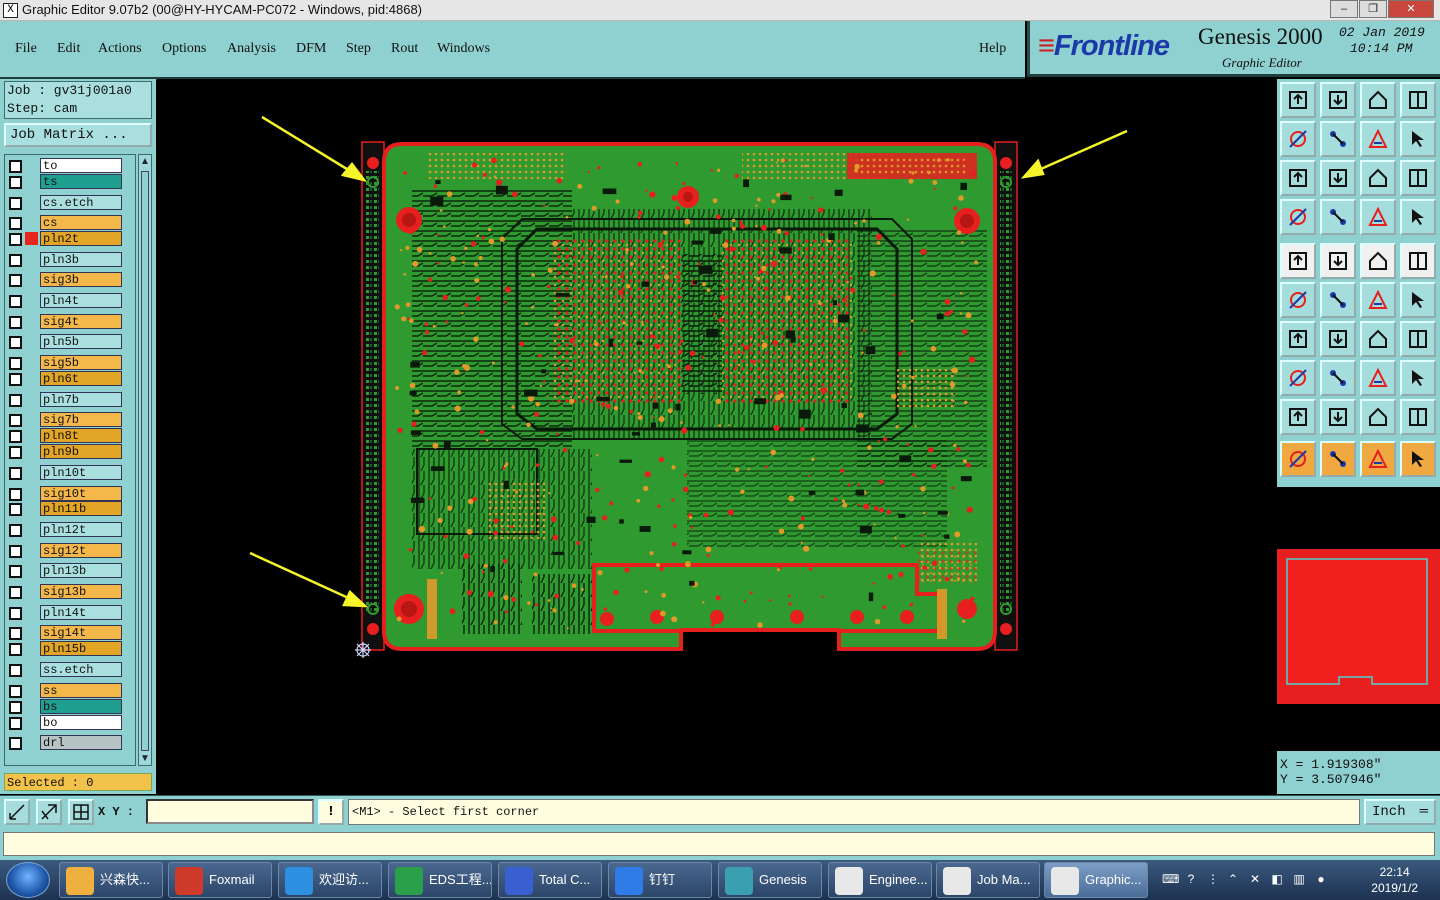  Describe the element at coordinates (81, 571) in the screenshot. I see `layer-name: pln13b` at that location.